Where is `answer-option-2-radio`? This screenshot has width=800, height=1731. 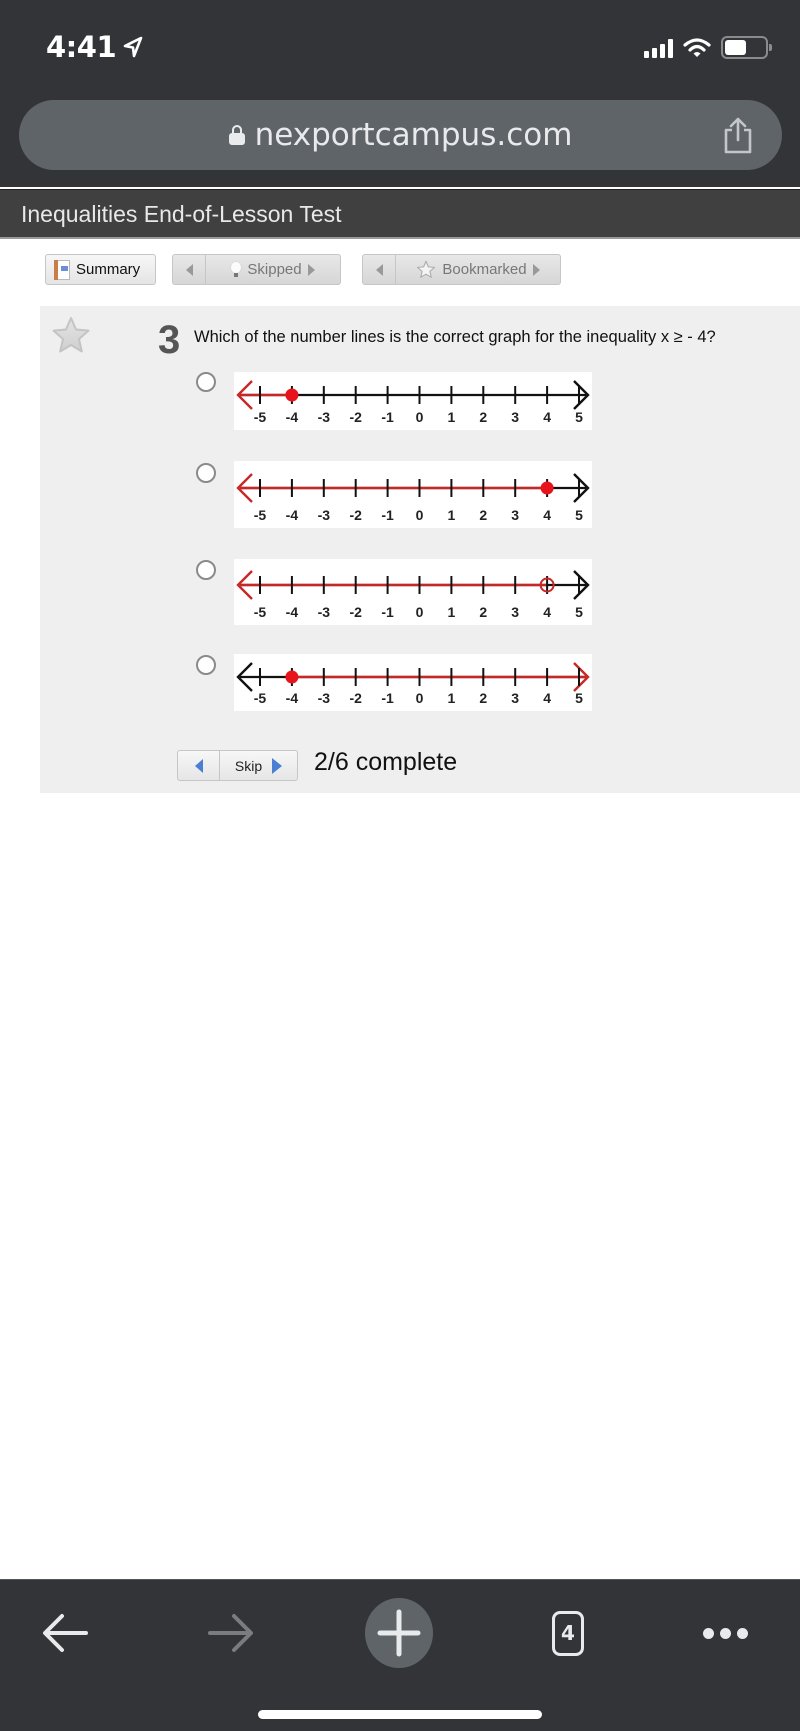 answer-option-2-radio is located at coordinates (206, 473).